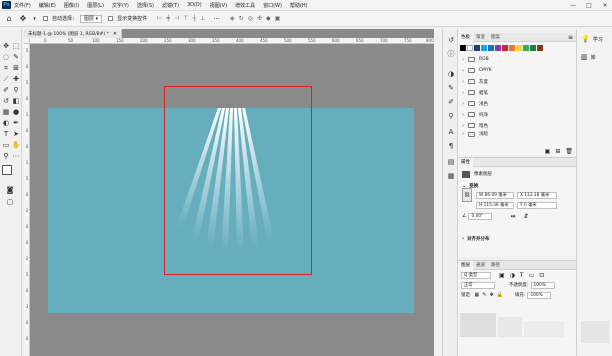 Image resolution: width=612 pixels, height=356 pixels. I want to click on shape-tool-icon: ▭, so click(6, 145).